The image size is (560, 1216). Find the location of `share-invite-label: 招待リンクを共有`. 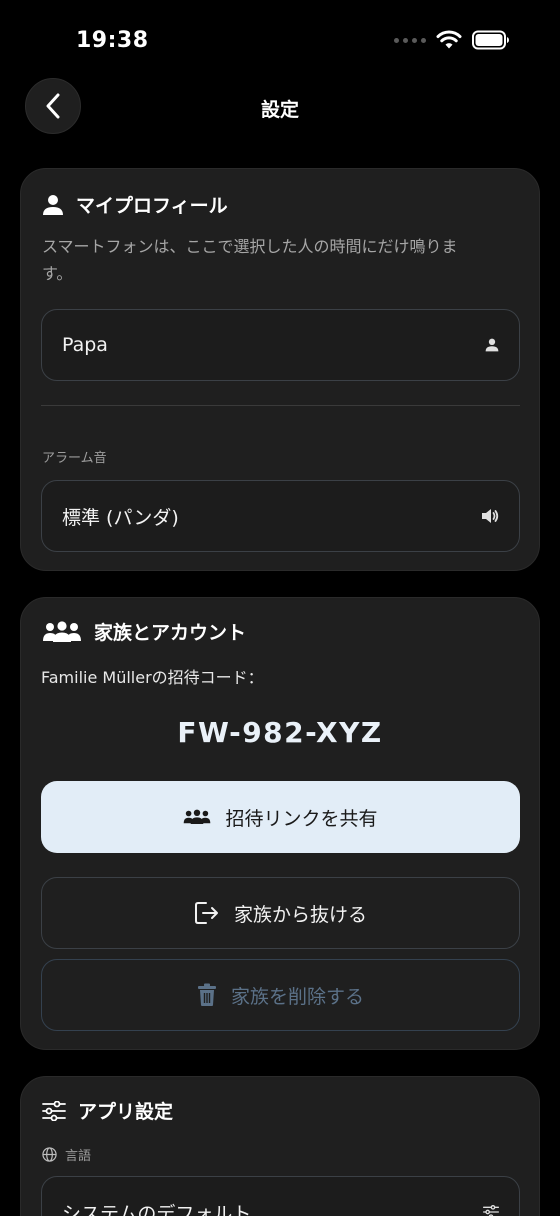

share-invite-label: 招待リンクを共有 is located at coordinates (301, 818).